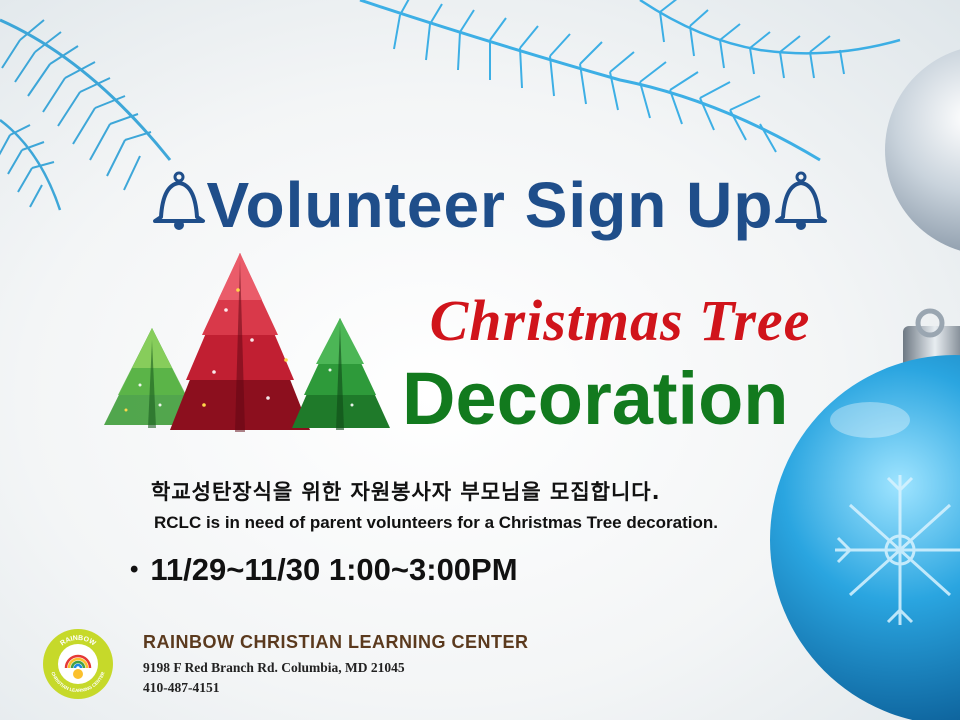 Image resolution: width=960 pixels, height=720 pixels. What do you see at coordinates (406, 492) in the screenshot?
I see `korean-description: 학교성탄장식을 위한 자원봉사자 부모님을 모집합니다.` at bounding box center [406, 492].